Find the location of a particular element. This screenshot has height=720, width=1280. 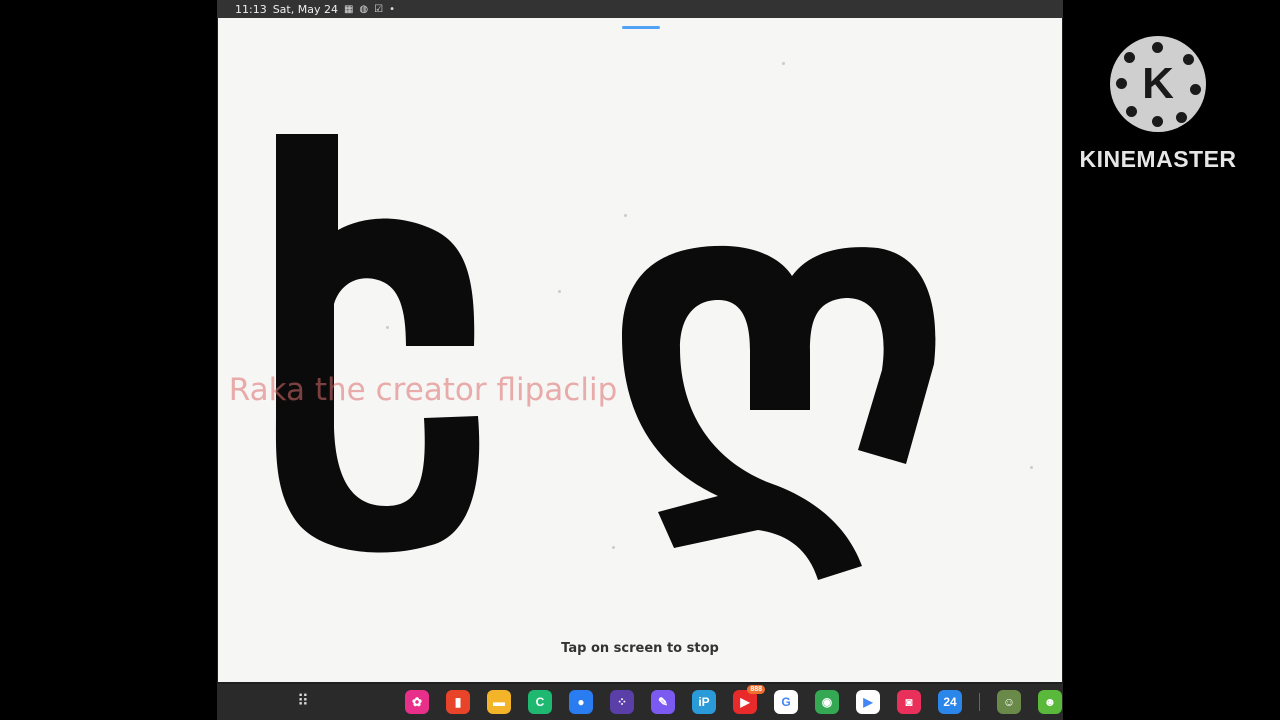

status-date: Sat, May 24 is located at coordinates (305, 9).